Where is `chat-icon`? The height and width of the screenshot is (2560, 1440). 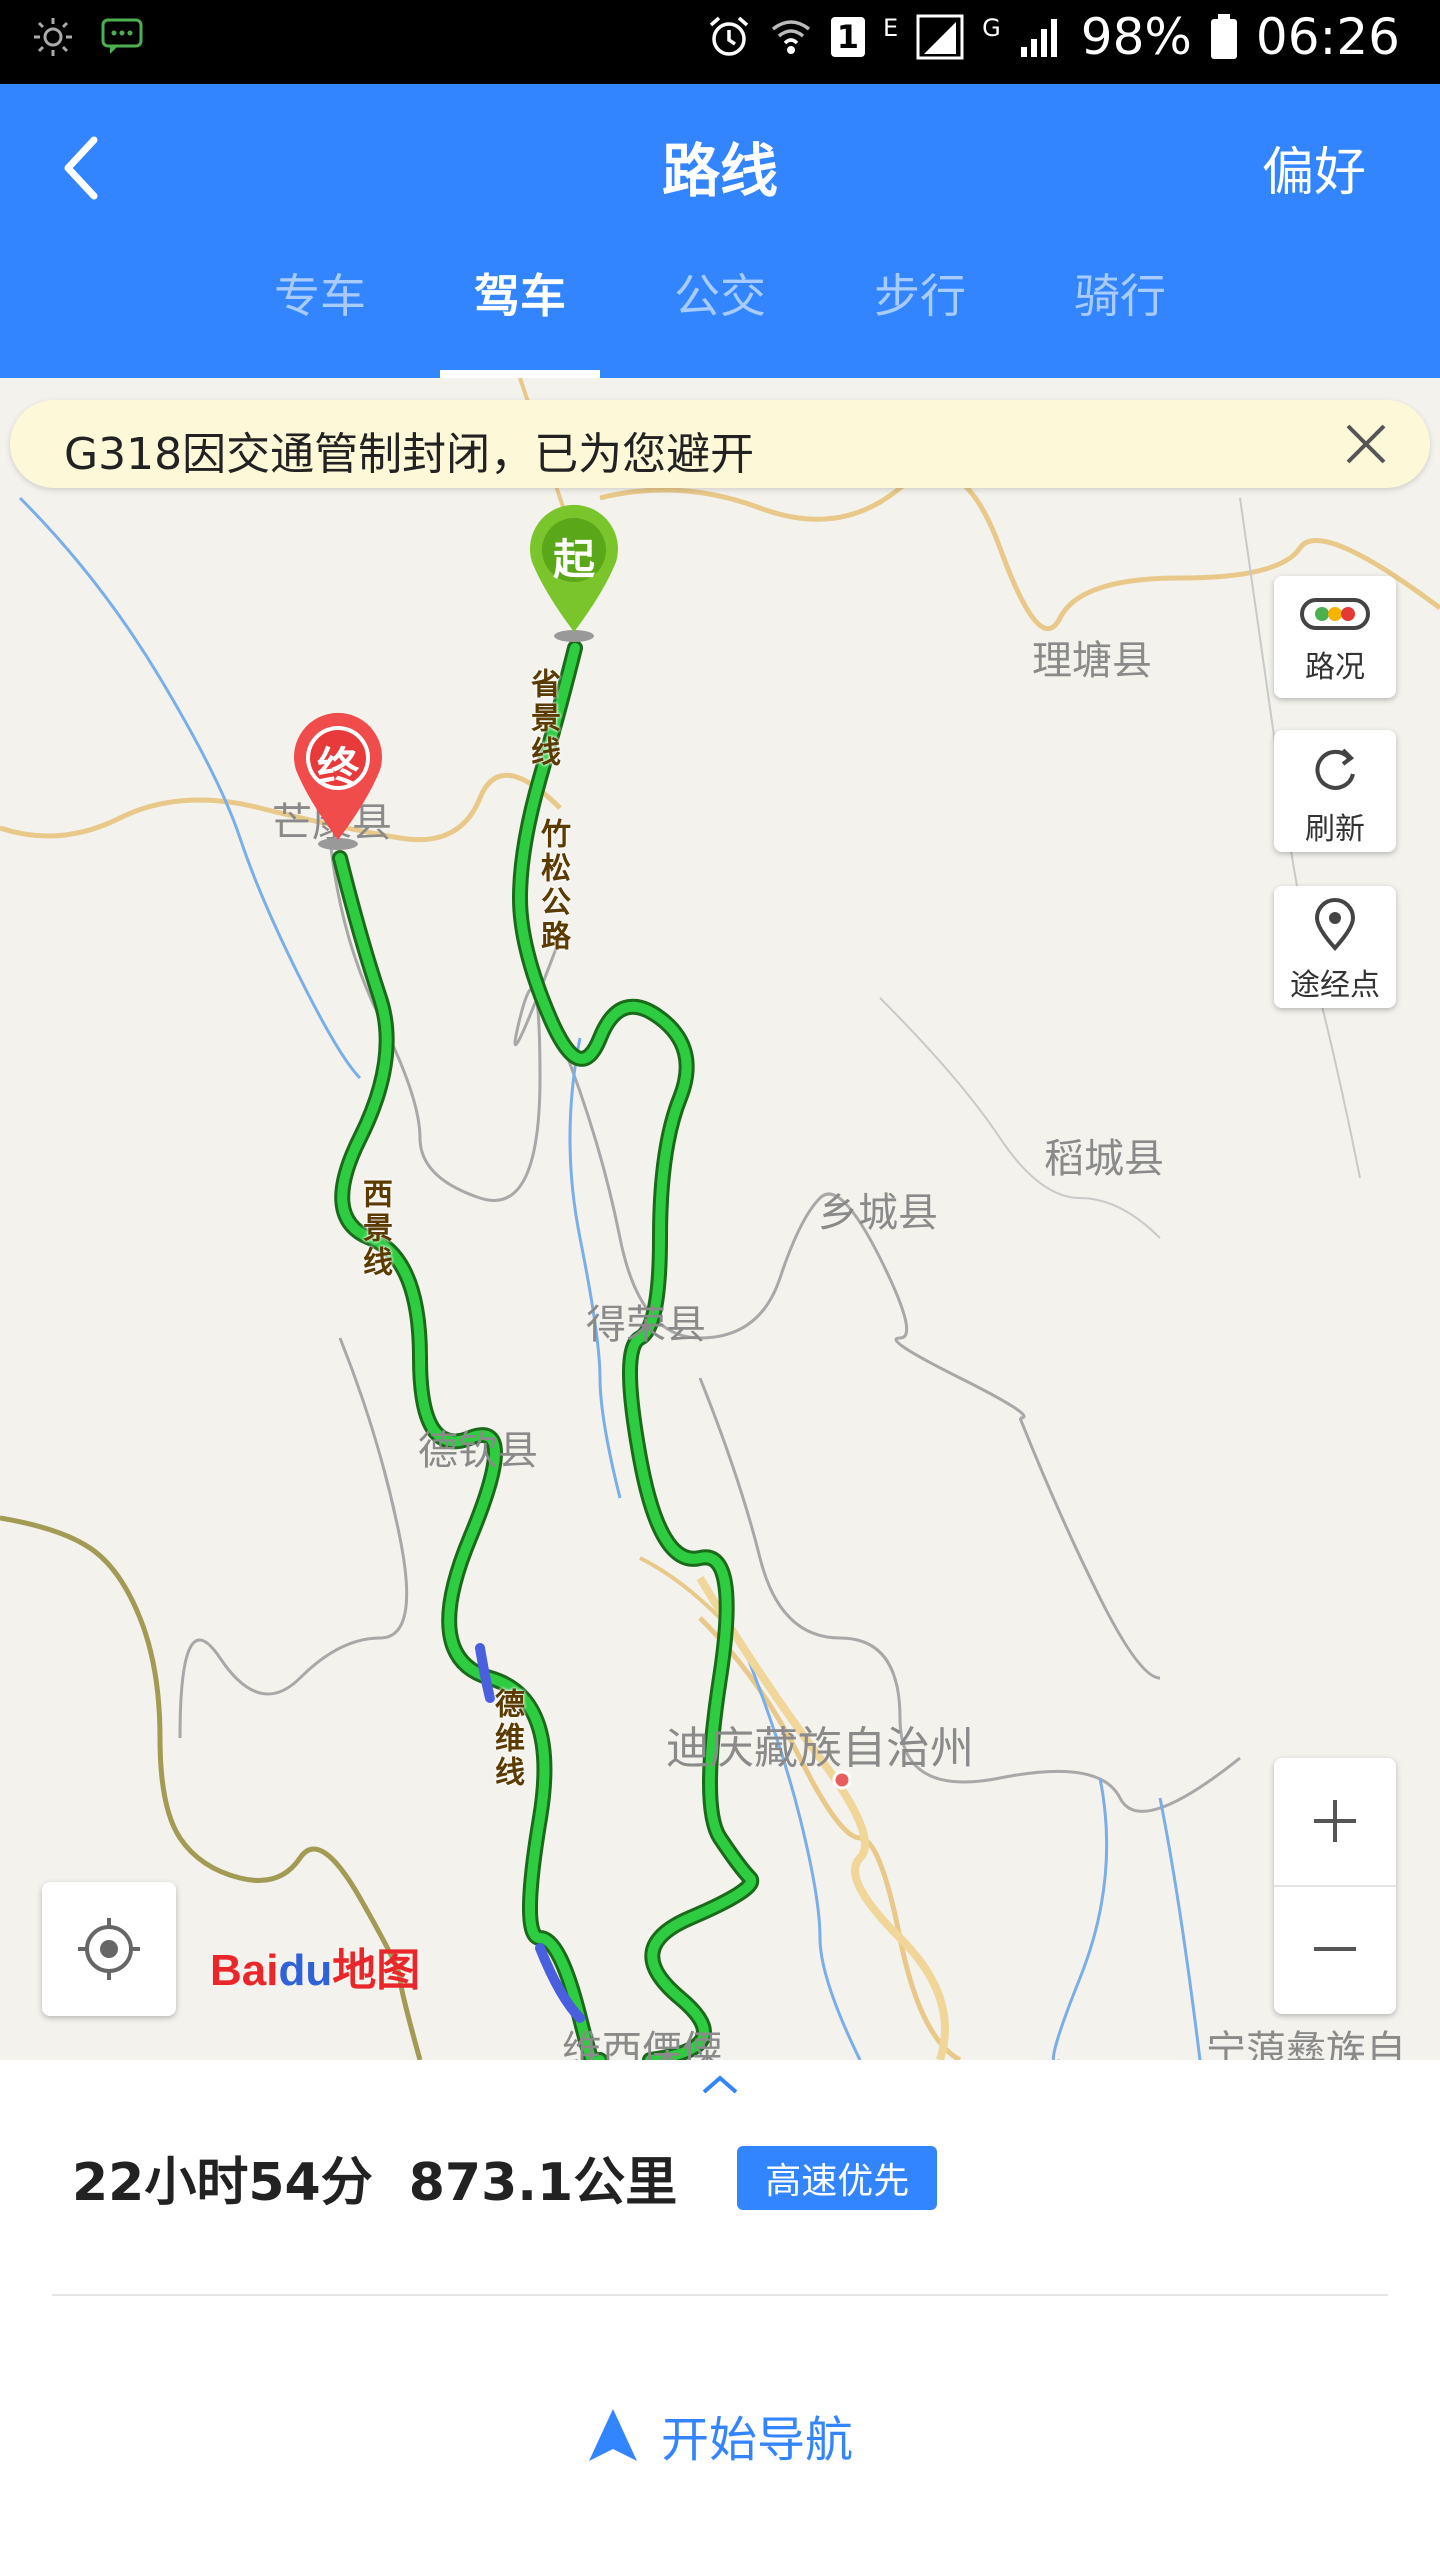 chat-icon is located at coordinates (122, 36).